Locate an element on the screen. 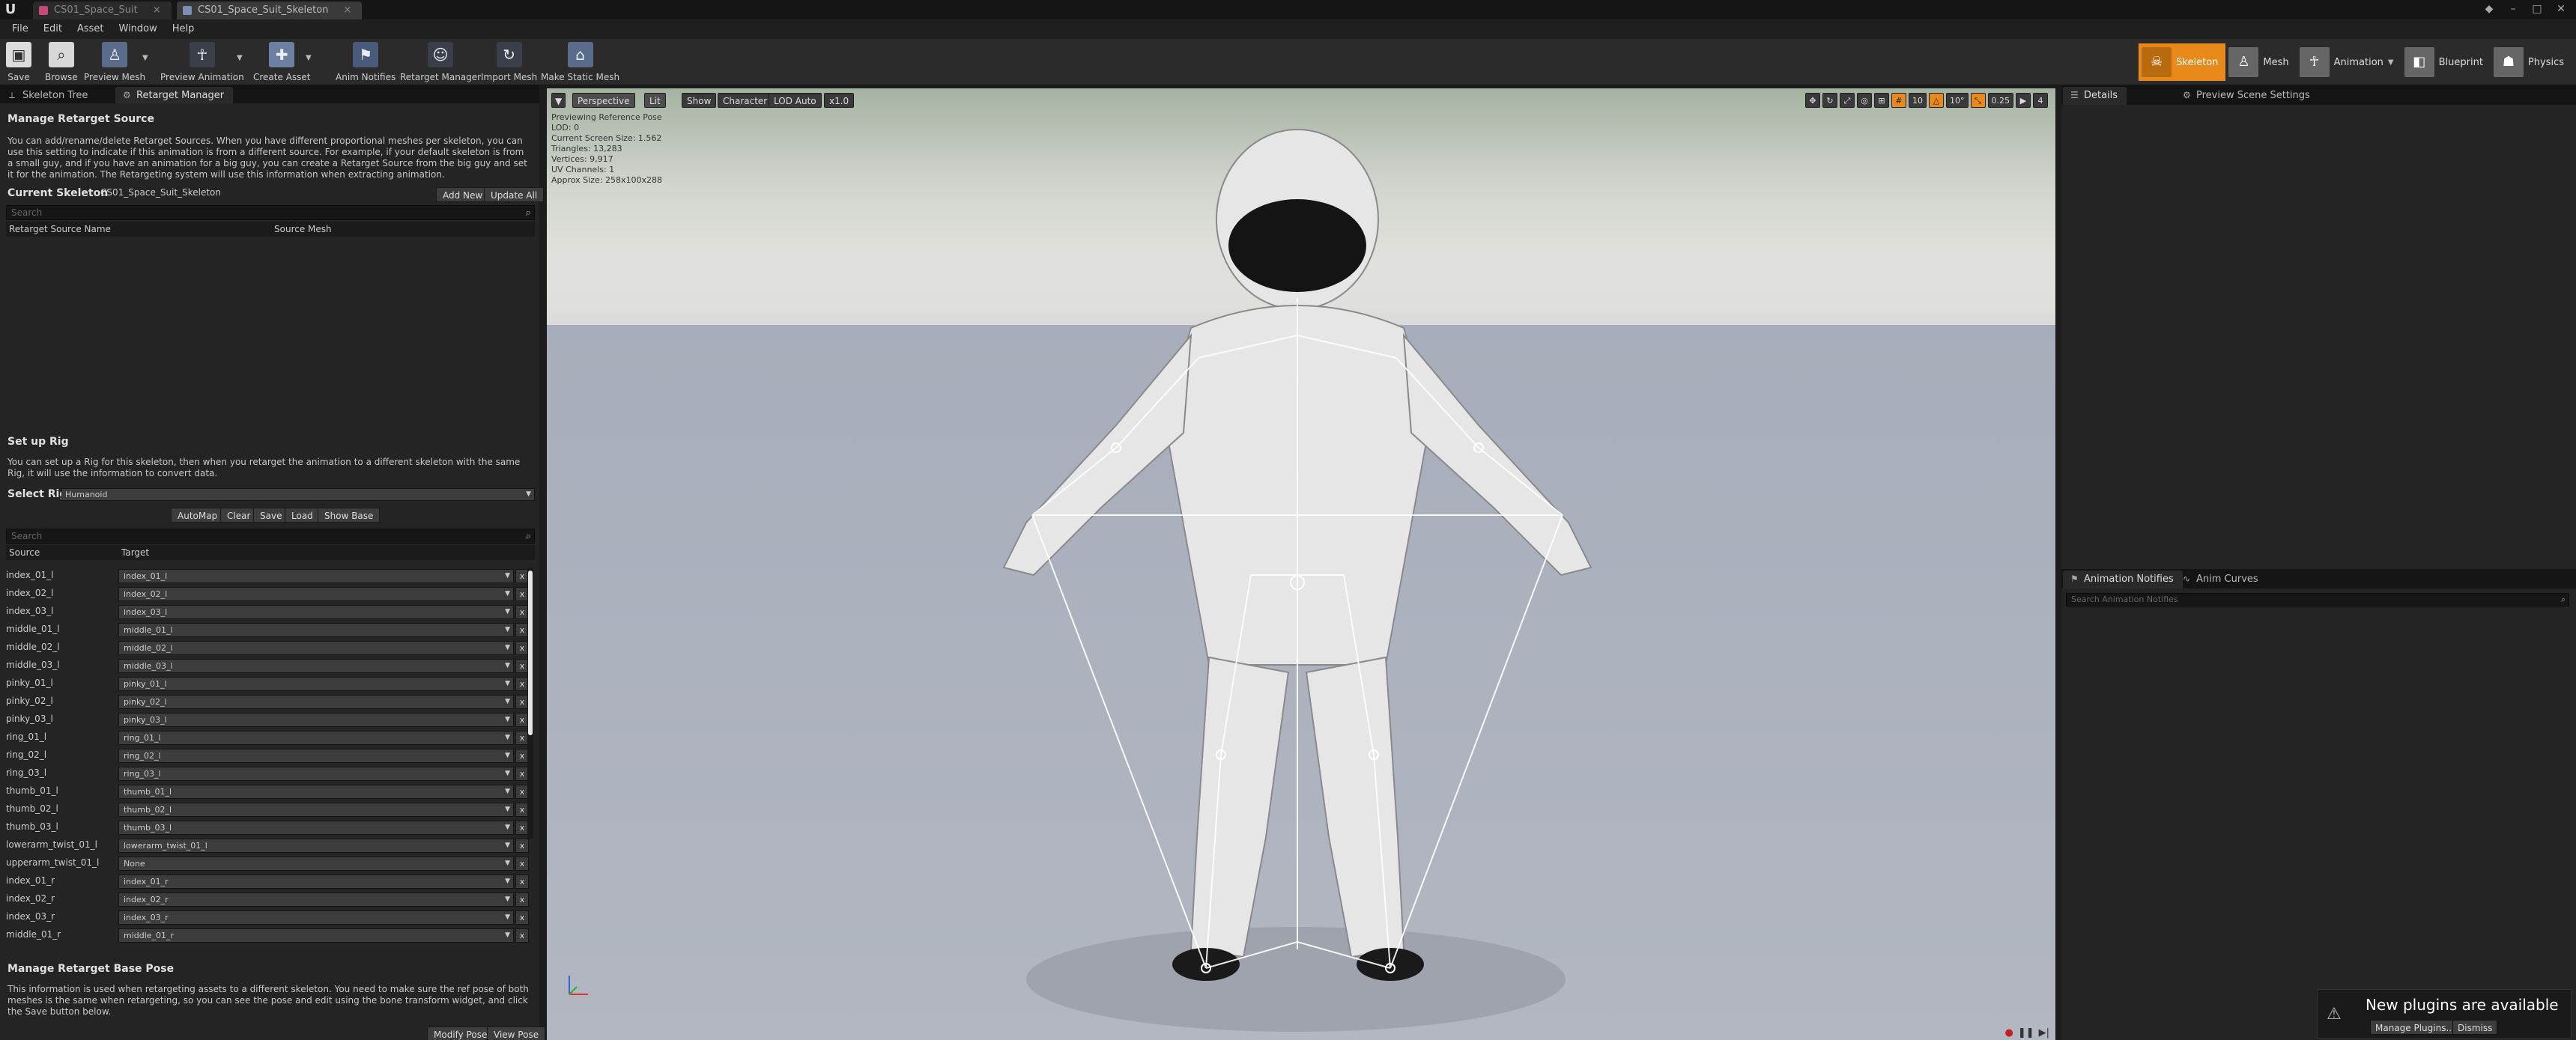 This screenshot has height=1040, width=2576. pin-icon: ◆ is located at coordinates (2489, 9).